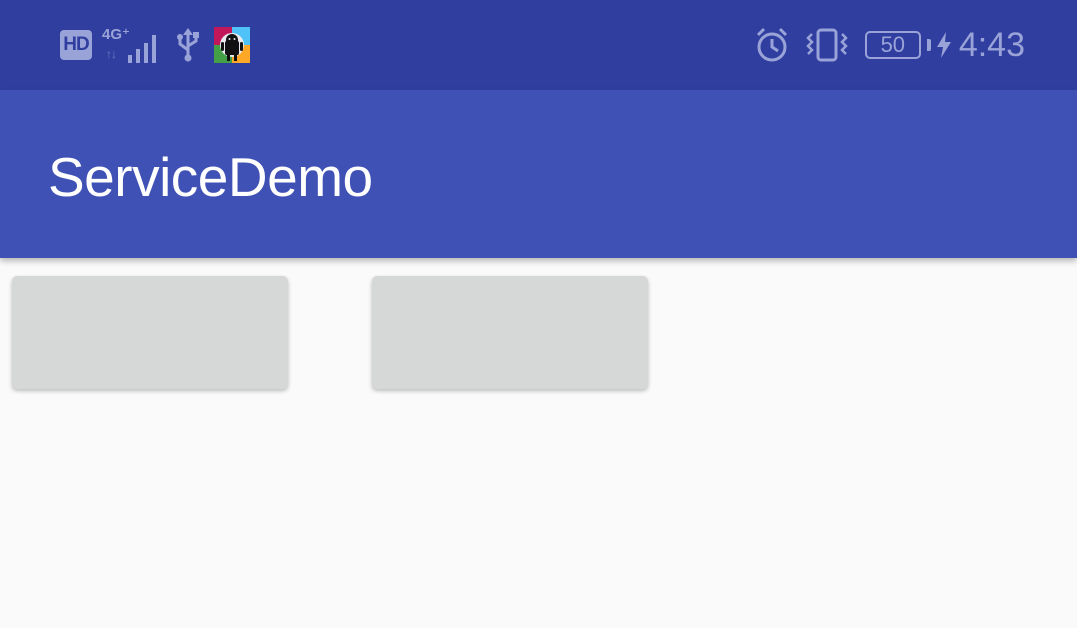 The height and width of the screenshot is (628, 1077). What do you see at coordinates (827, 45) in the screenshot?
I see `vibrate-icon` at bounding box center [827, 45].